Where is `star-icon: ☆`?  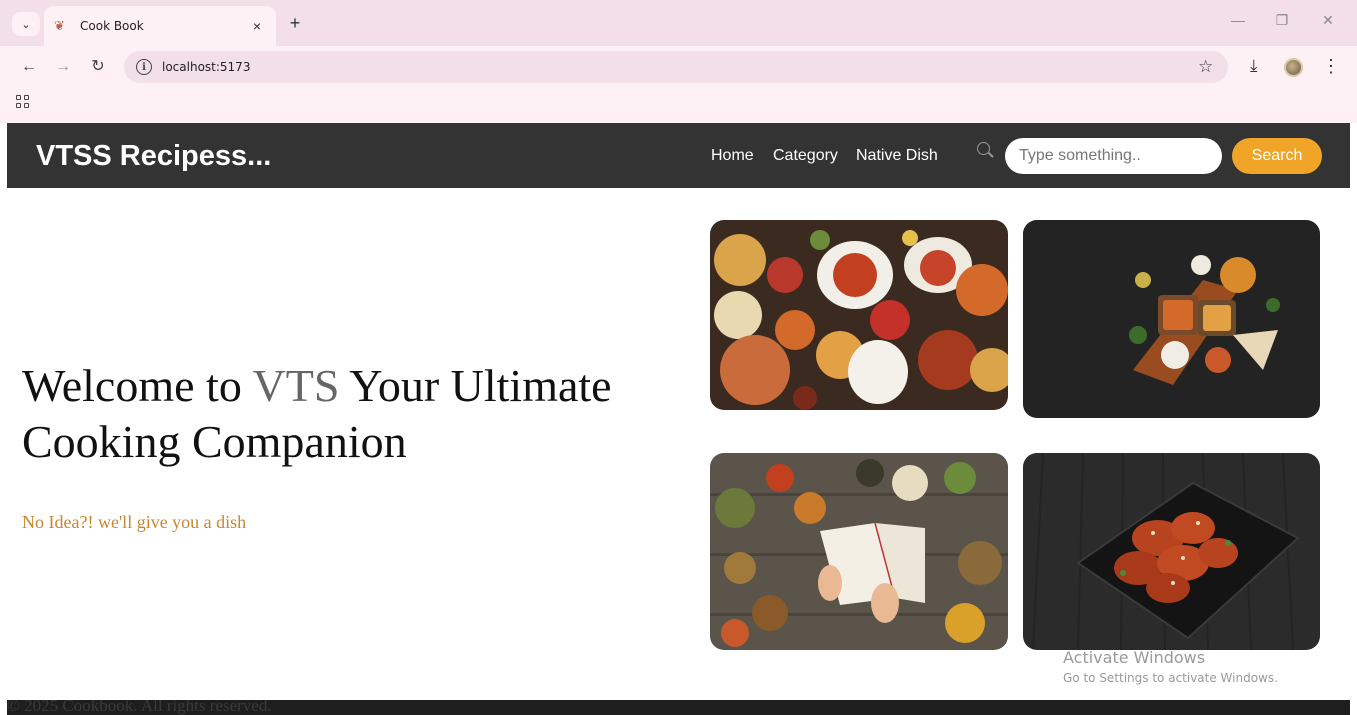 star-icon: ☆ is located at coordinates (1205, 67).